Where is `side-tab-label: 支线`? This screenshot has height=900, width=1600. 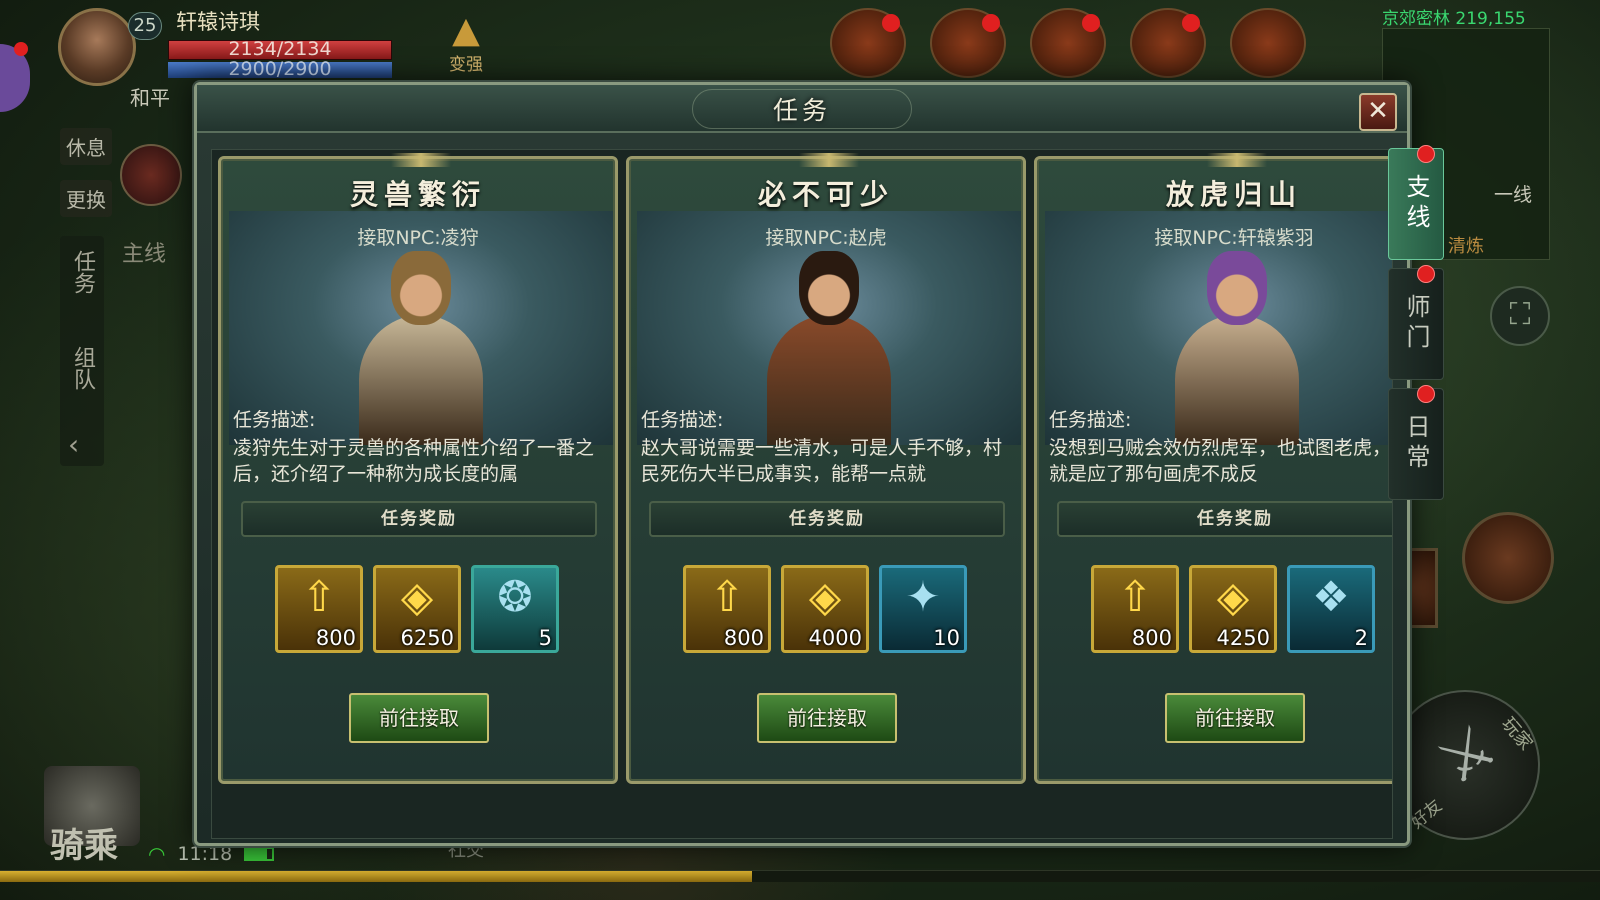
side-tab-label: 支线 is located at coordinates (1416, 204).